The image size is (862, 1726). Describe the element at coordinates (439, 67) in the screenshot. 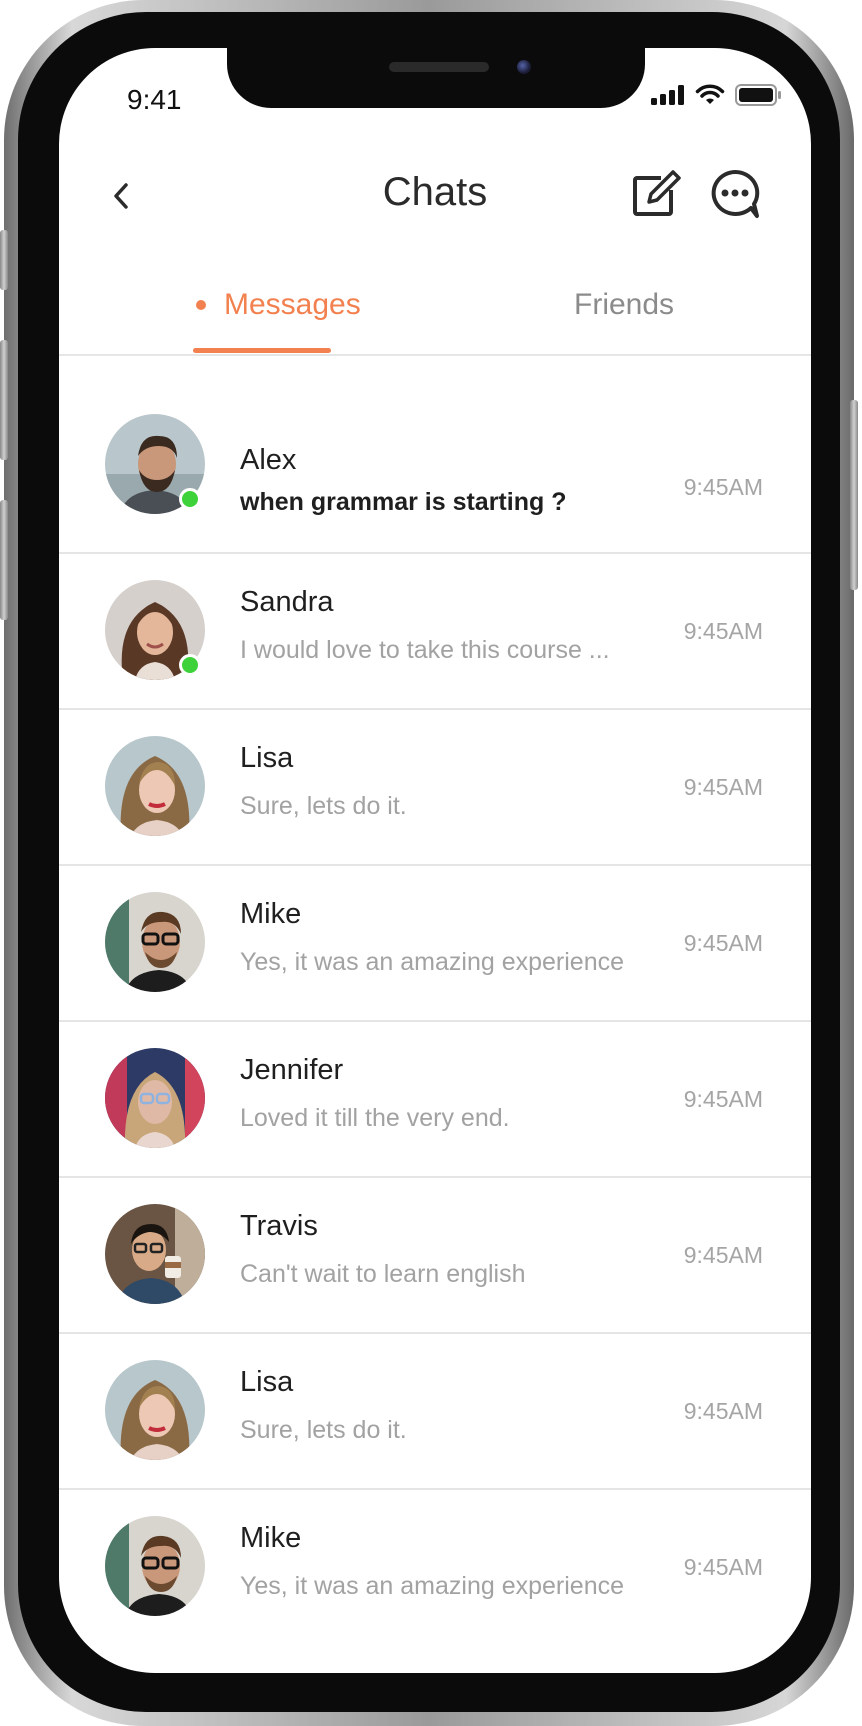

I see `speaker-grille` at that location.